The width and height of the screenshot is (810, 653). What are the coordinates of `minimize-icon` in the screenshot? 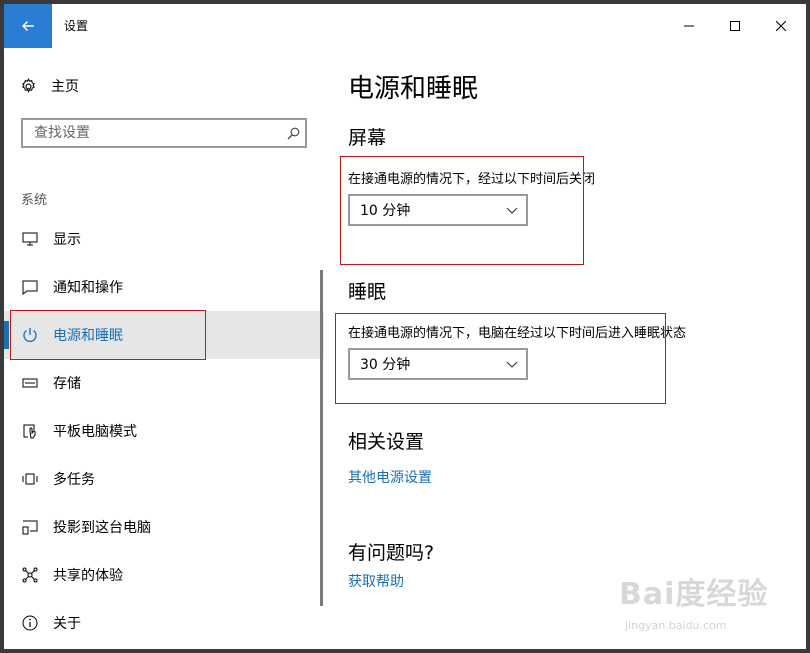 It's located at (689, 26).